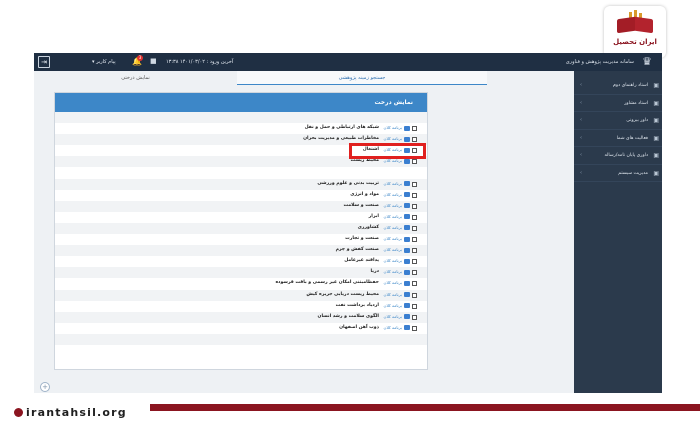 This screenshot has width=700, height=430. Describe the element at coordinates (241, 228) in the screenshot. I see `tree-row: برنامه کلان کشاورزی` at that location.